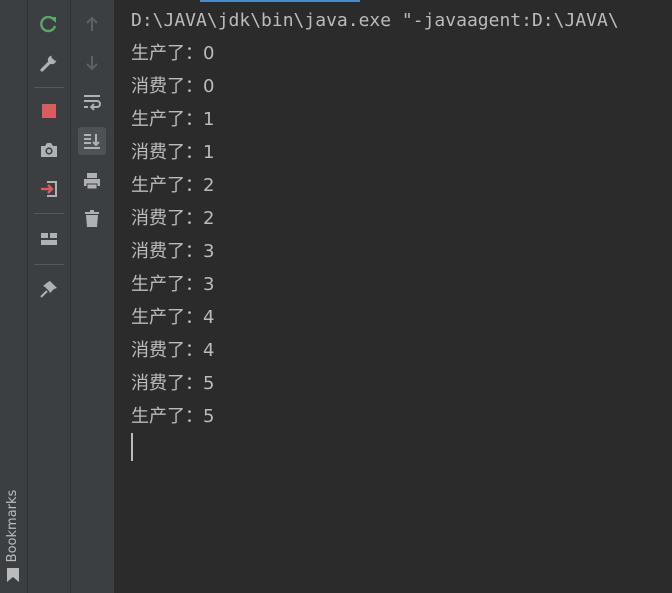 The image size is (672, 593). I want to click on tab-highlight, so click(280, 1).